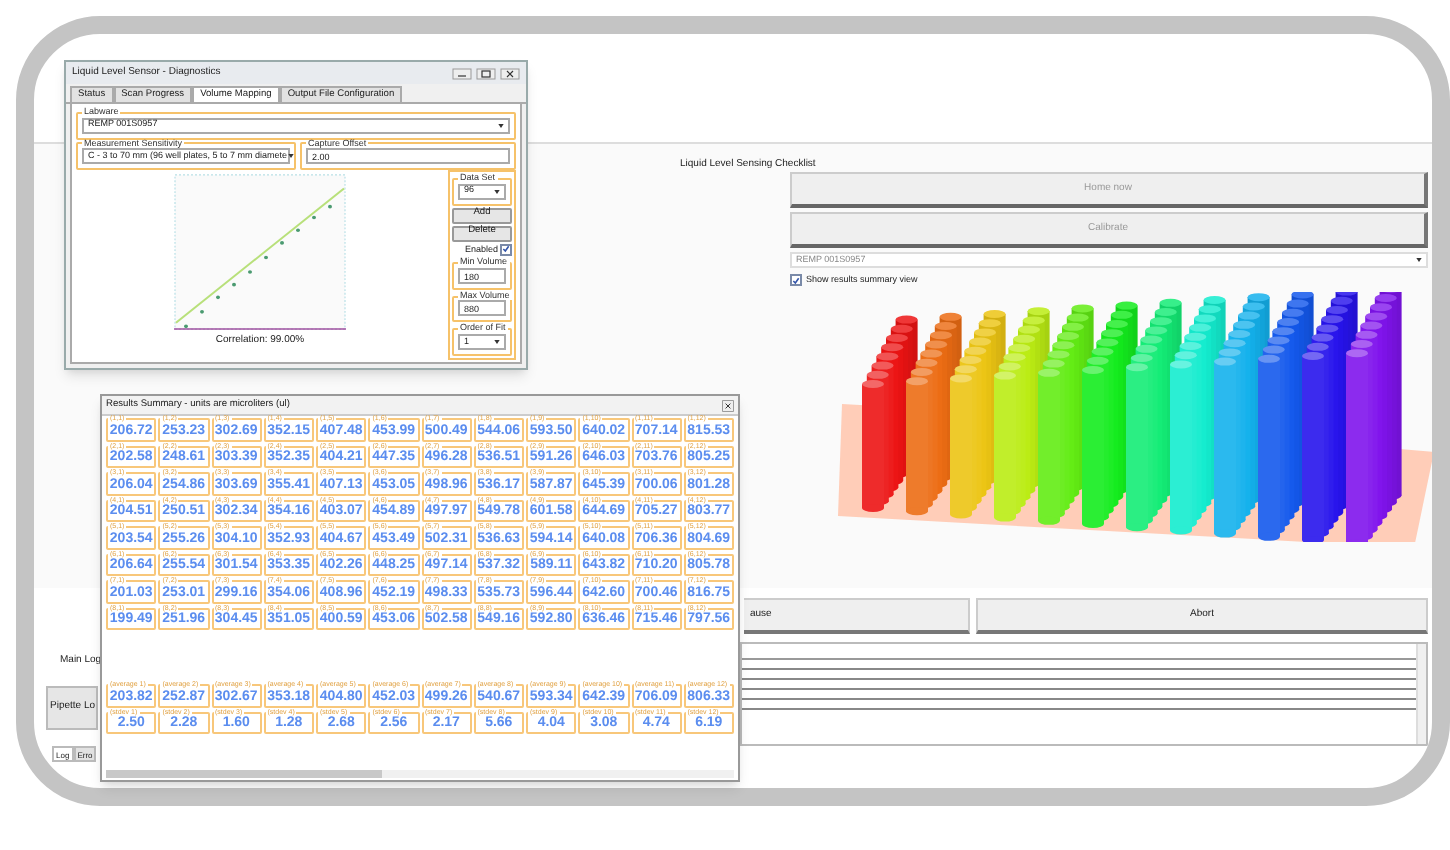 This screenshot has width=1450, height=850. I want to click on scrollbar-thumb, so click(244, 774).